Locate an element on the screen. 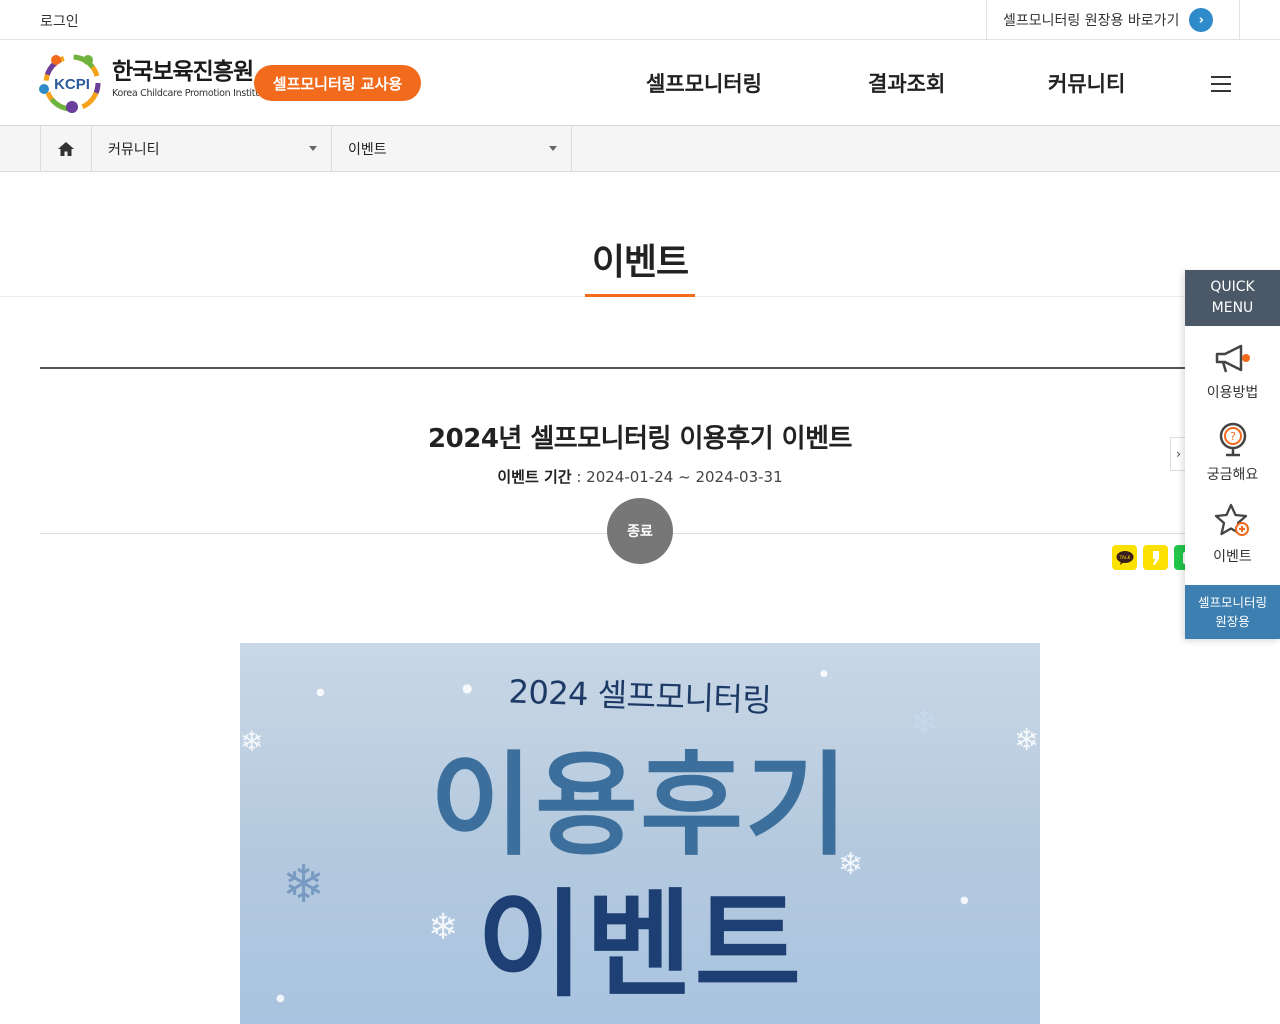  kakaostory-icon is located at coordinates (1155, 557).